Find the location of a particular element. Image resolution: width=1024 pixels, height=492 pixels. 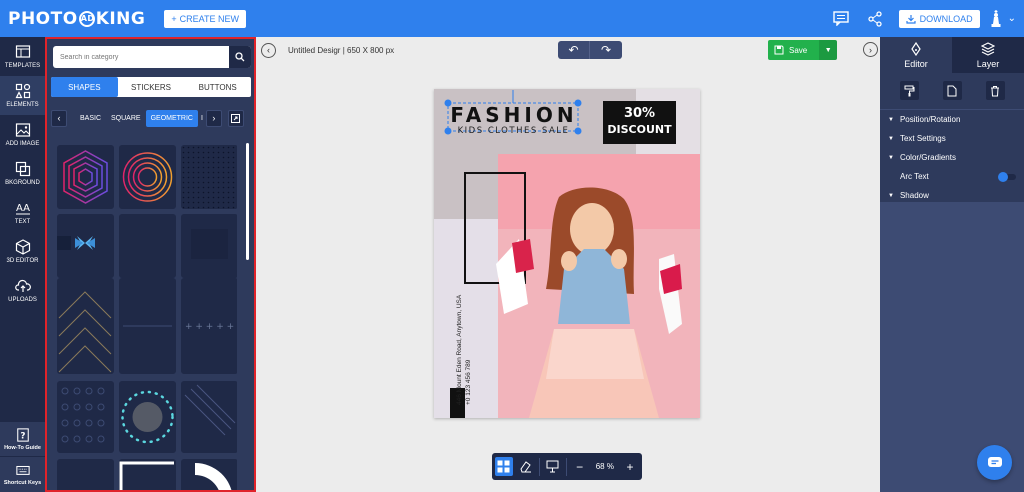

shape-dot-grid is located at coordinates (209, 177).